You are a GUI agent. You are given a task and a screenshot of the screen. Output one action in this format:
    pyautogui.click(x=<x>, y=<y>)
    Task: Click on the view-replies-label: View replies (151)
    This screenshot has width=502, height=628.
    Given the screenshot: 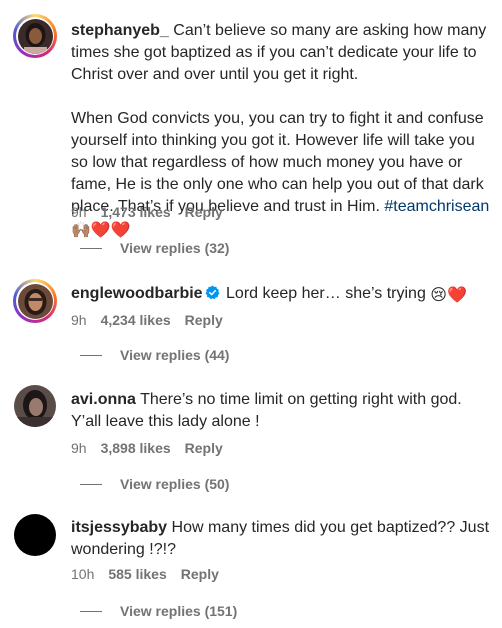 What is the action you would take?
    pyautogui.click(x=179, y=611)
    